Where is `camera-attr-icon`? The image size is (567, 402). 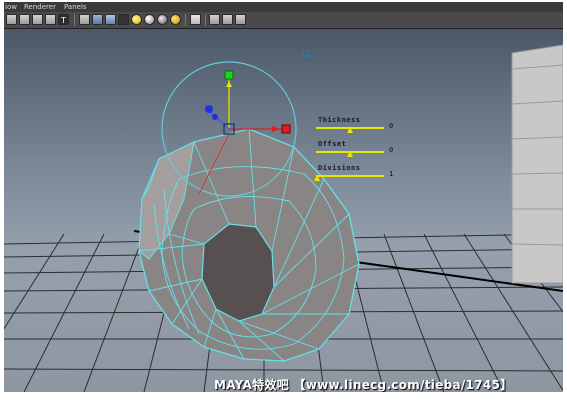
camera-attr-icon is located at coordinates (24, 19).